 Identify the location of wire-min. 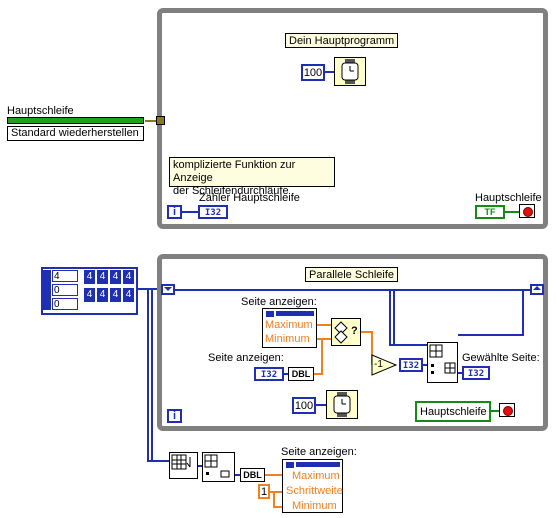
(324, 339).